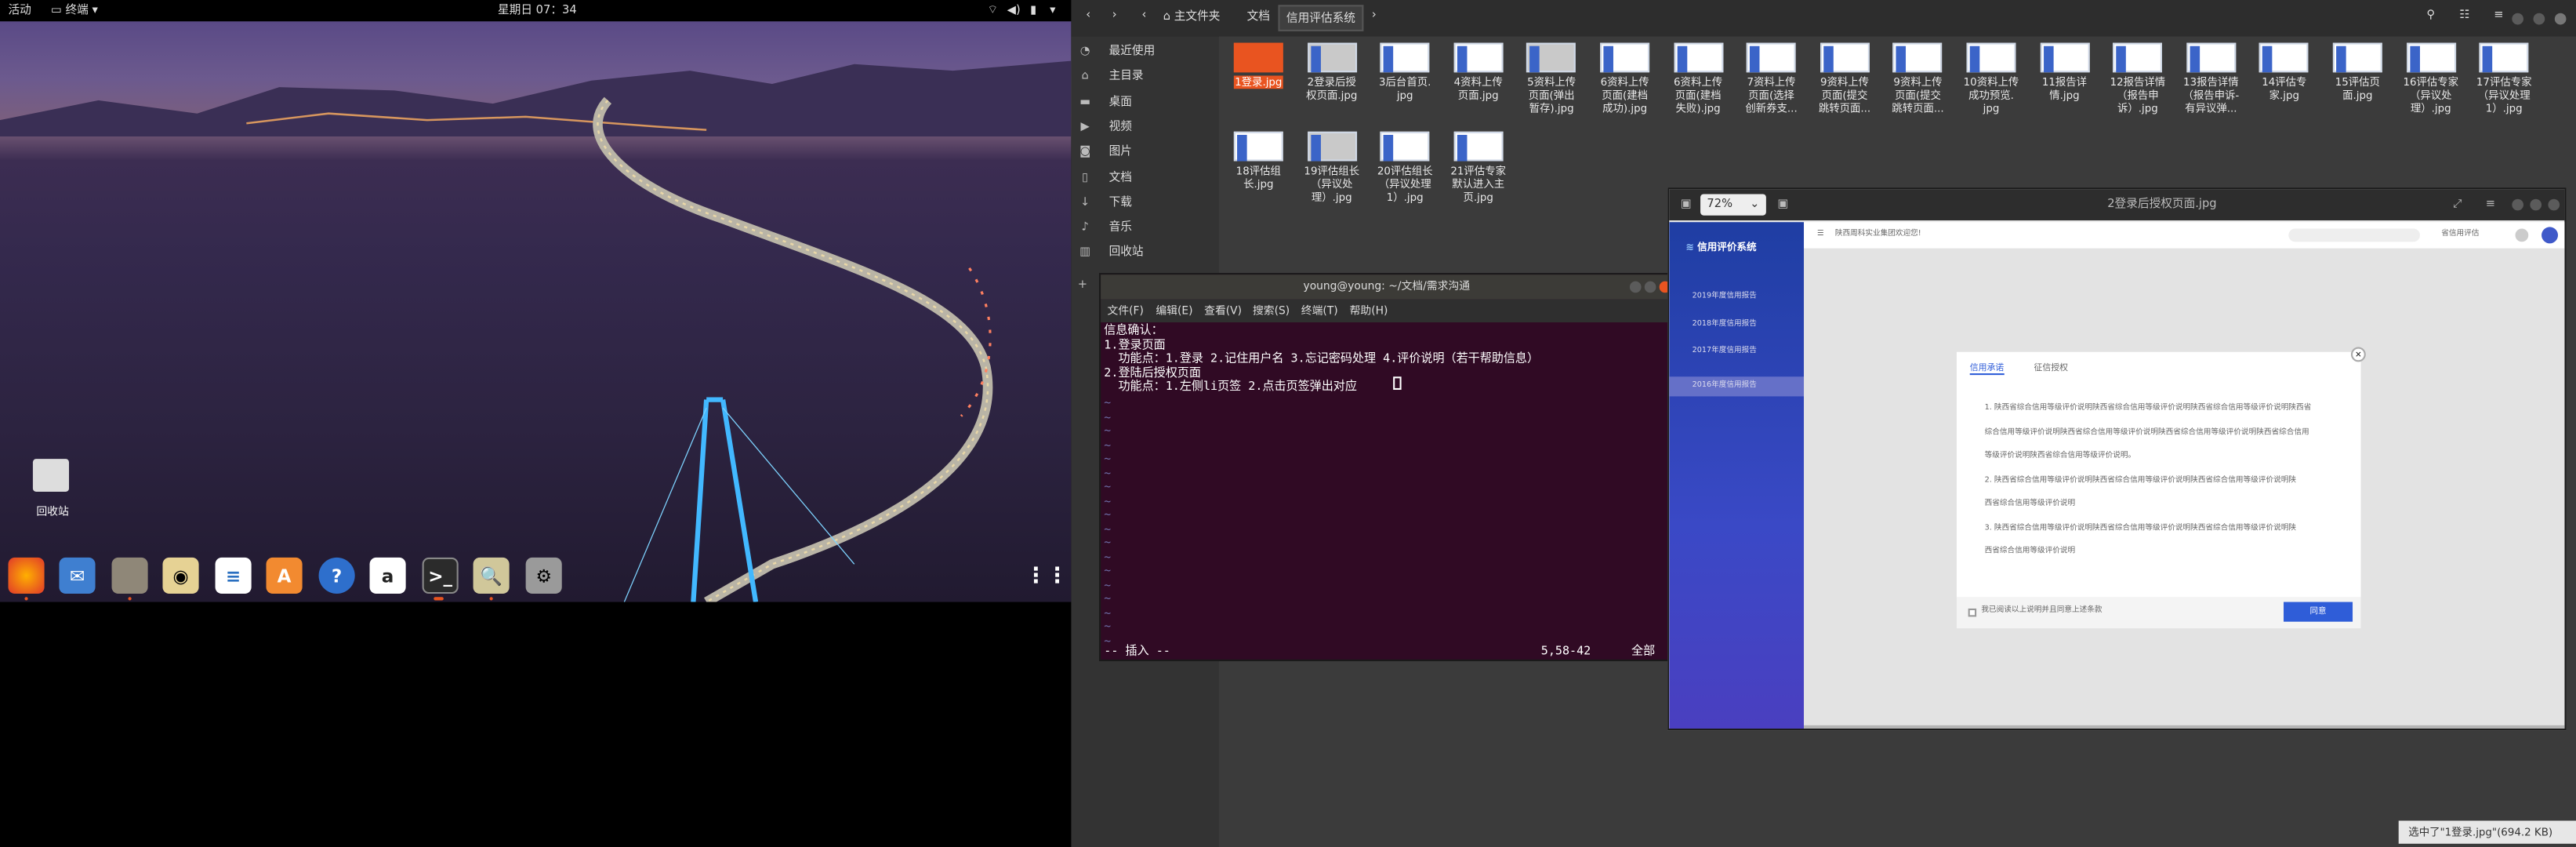 The height and width of the screenshot is (847, 2576). What do you see at coordinates (1369, 311) in the screenshot?
I see `terminal-menu-item: 帮助(H)` at bounding box center [1369, 311].